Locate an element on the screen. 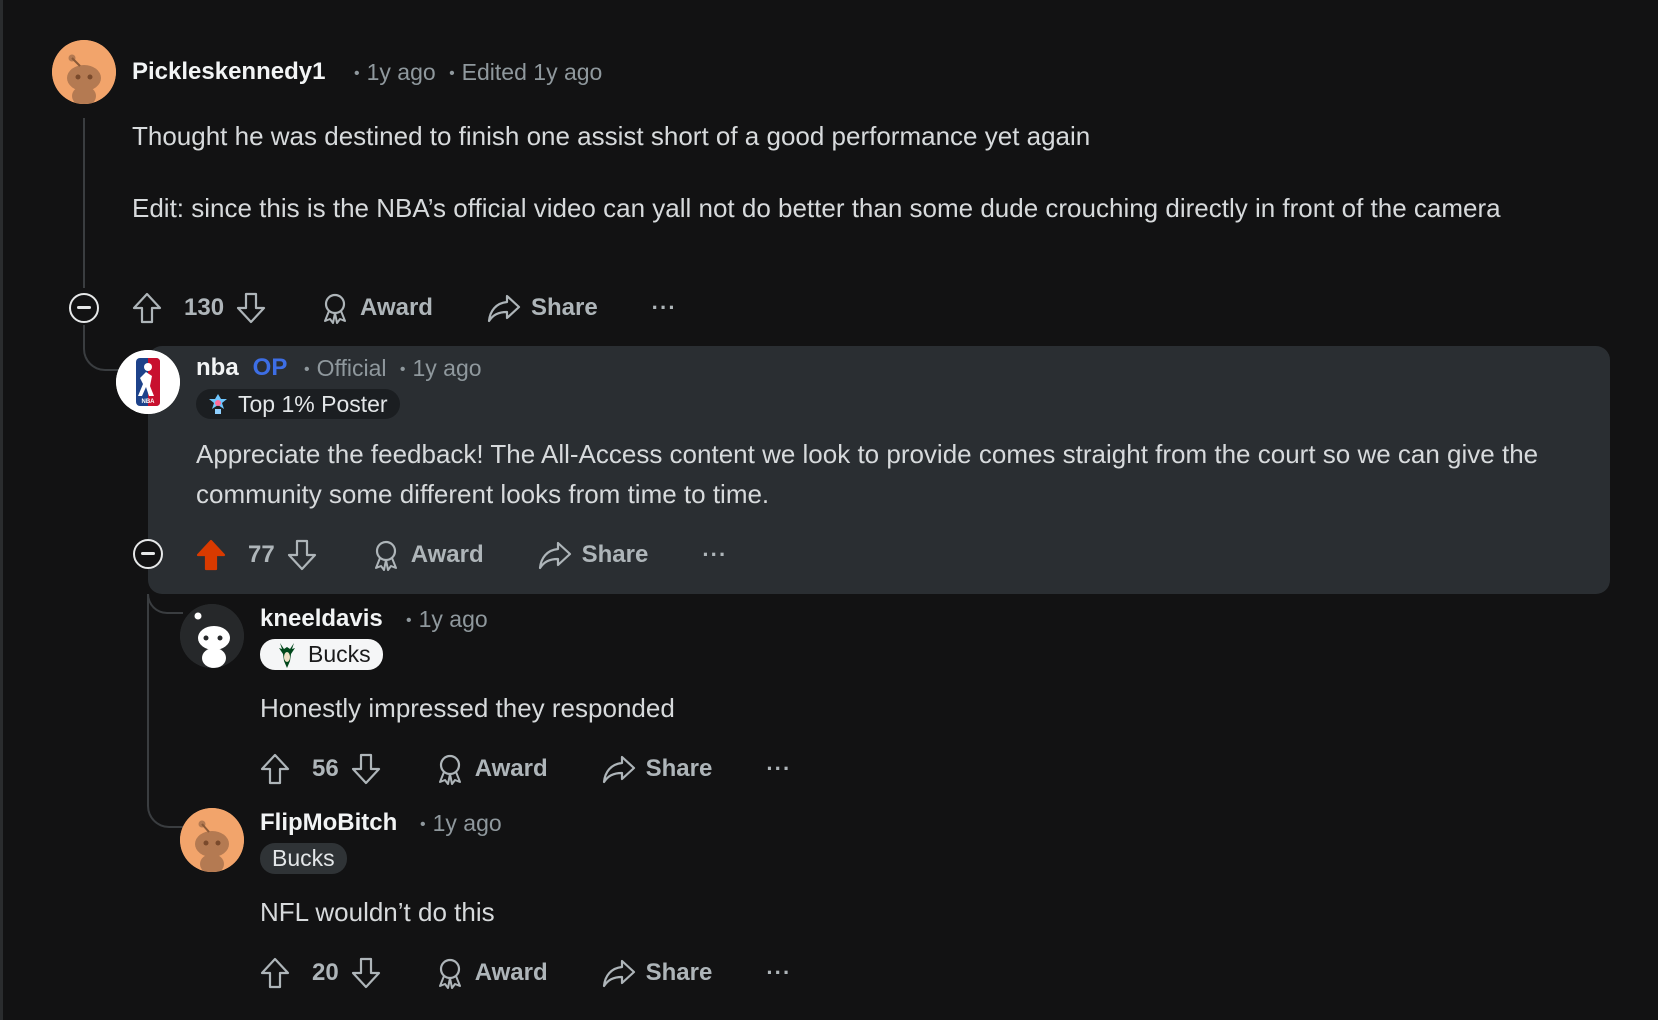 The image size is (1658, 1020). comment-meta: • Official • 1y ago is located at coordinates (393, 368).